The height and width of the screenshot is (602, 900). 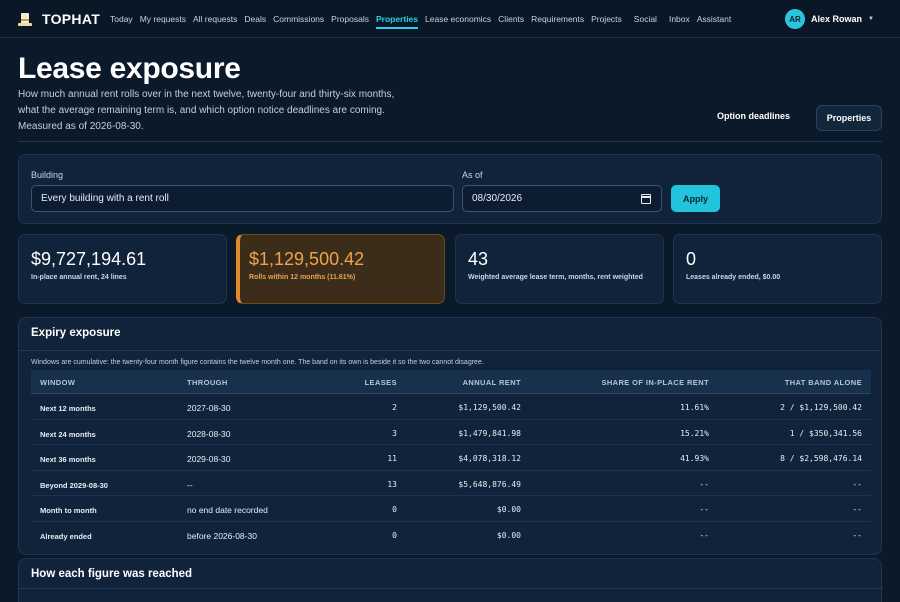 What do you see at coordinates (58, 382) in the screenshot?
I see `col-window: WINDOW` at bounding box center [58, 382].